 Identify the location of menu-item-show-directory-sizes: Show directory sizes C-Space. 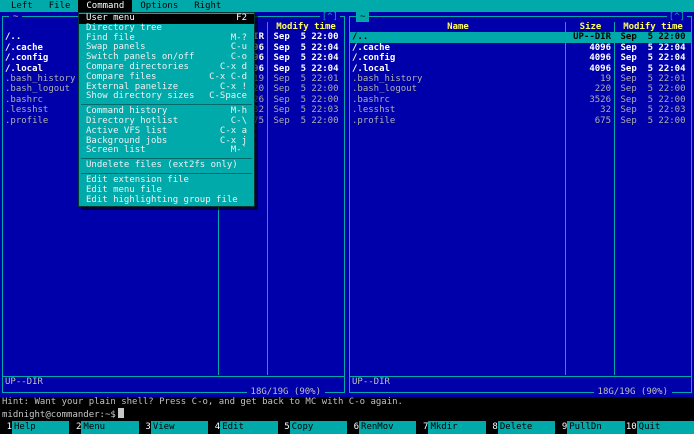
(166, 97).